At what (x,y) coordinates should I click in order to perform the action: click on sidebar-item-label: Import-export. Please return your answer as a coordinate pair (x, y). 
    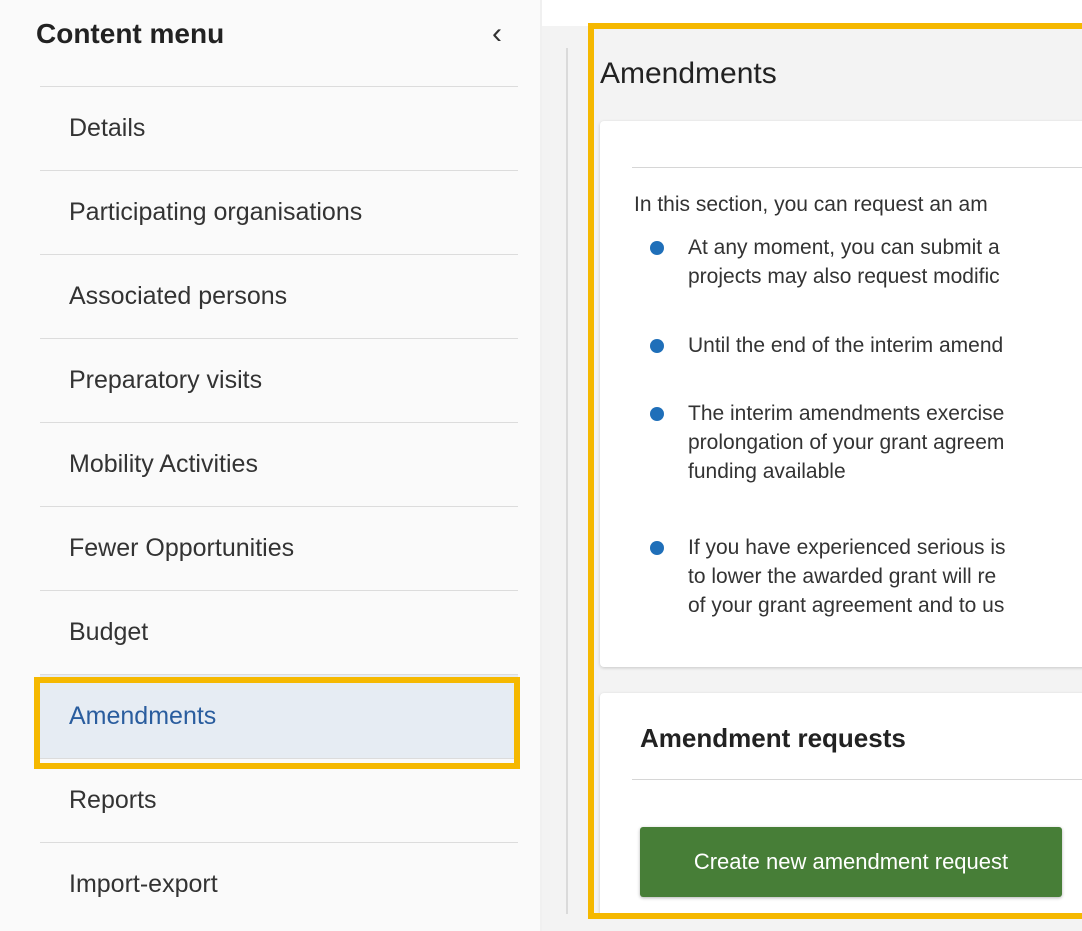
    Looking at the image, I should click on (143, 884).